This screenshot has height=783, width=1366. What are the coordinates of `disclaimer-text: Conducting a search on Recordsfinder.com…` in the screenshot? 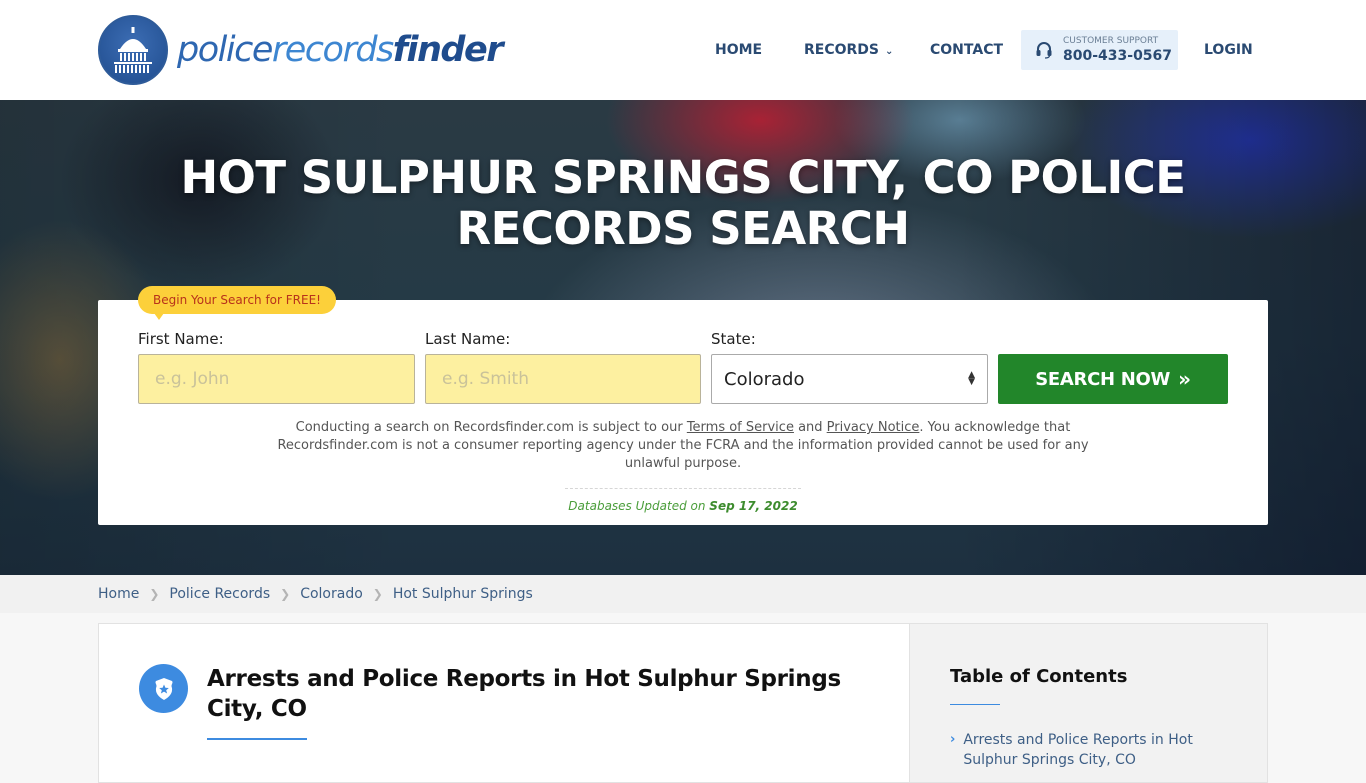 It's located at (491, 427).